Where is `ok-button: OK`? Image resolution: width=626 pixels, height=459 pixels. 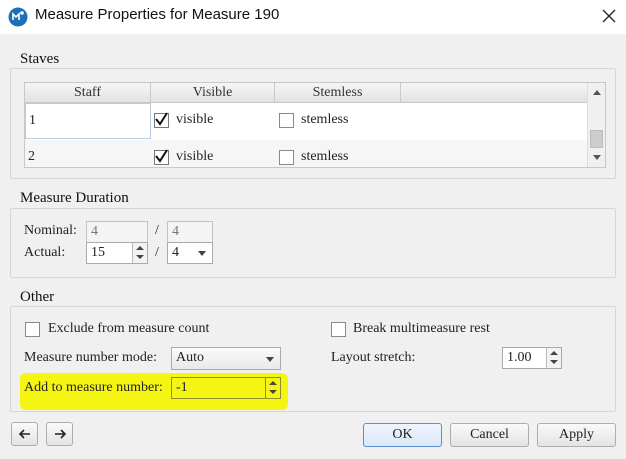
ok-button: OK is located at coordinates (402, 435).